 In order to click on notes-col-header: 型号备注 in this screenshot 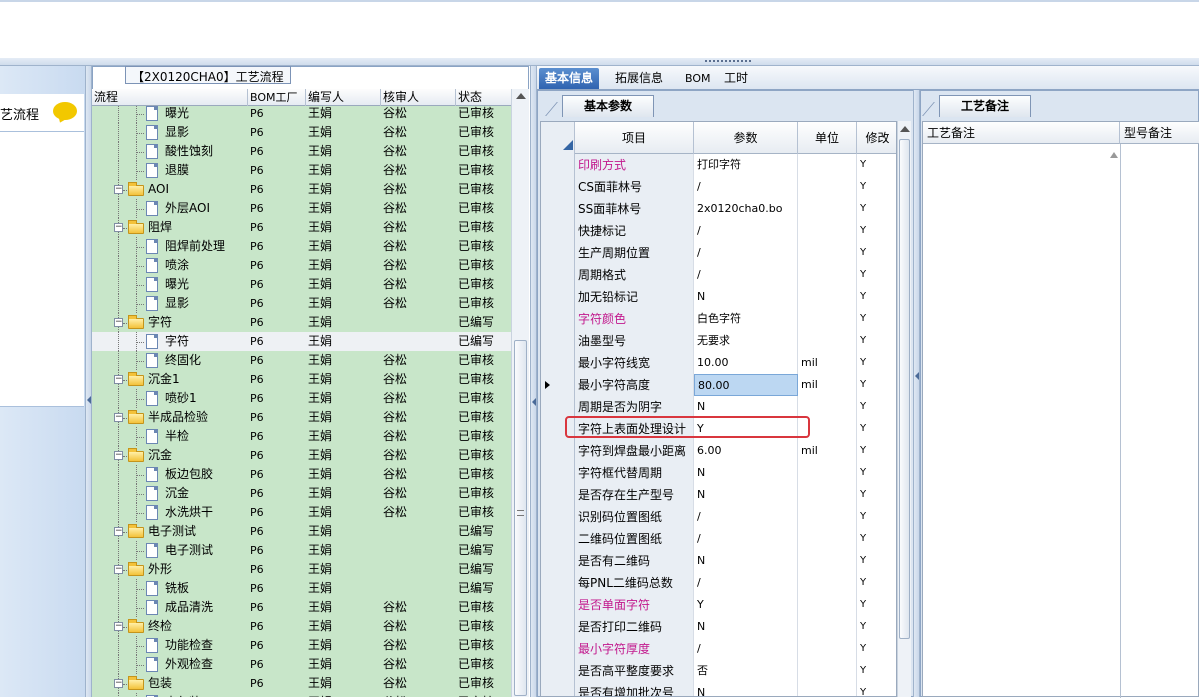, I will do `click(1159, 133)`.